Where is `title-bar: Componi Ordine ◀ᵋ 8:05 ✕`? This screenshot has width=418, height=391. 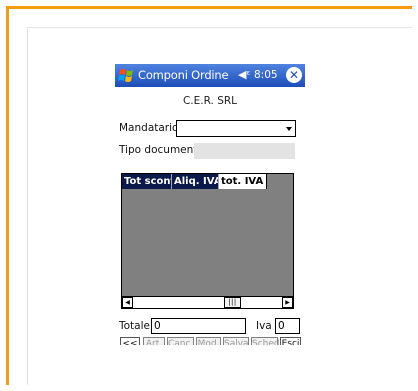 title-bar: Componi Ordine ◀ᵋ 8:05 ✕ is located at coordinates (210, 75).